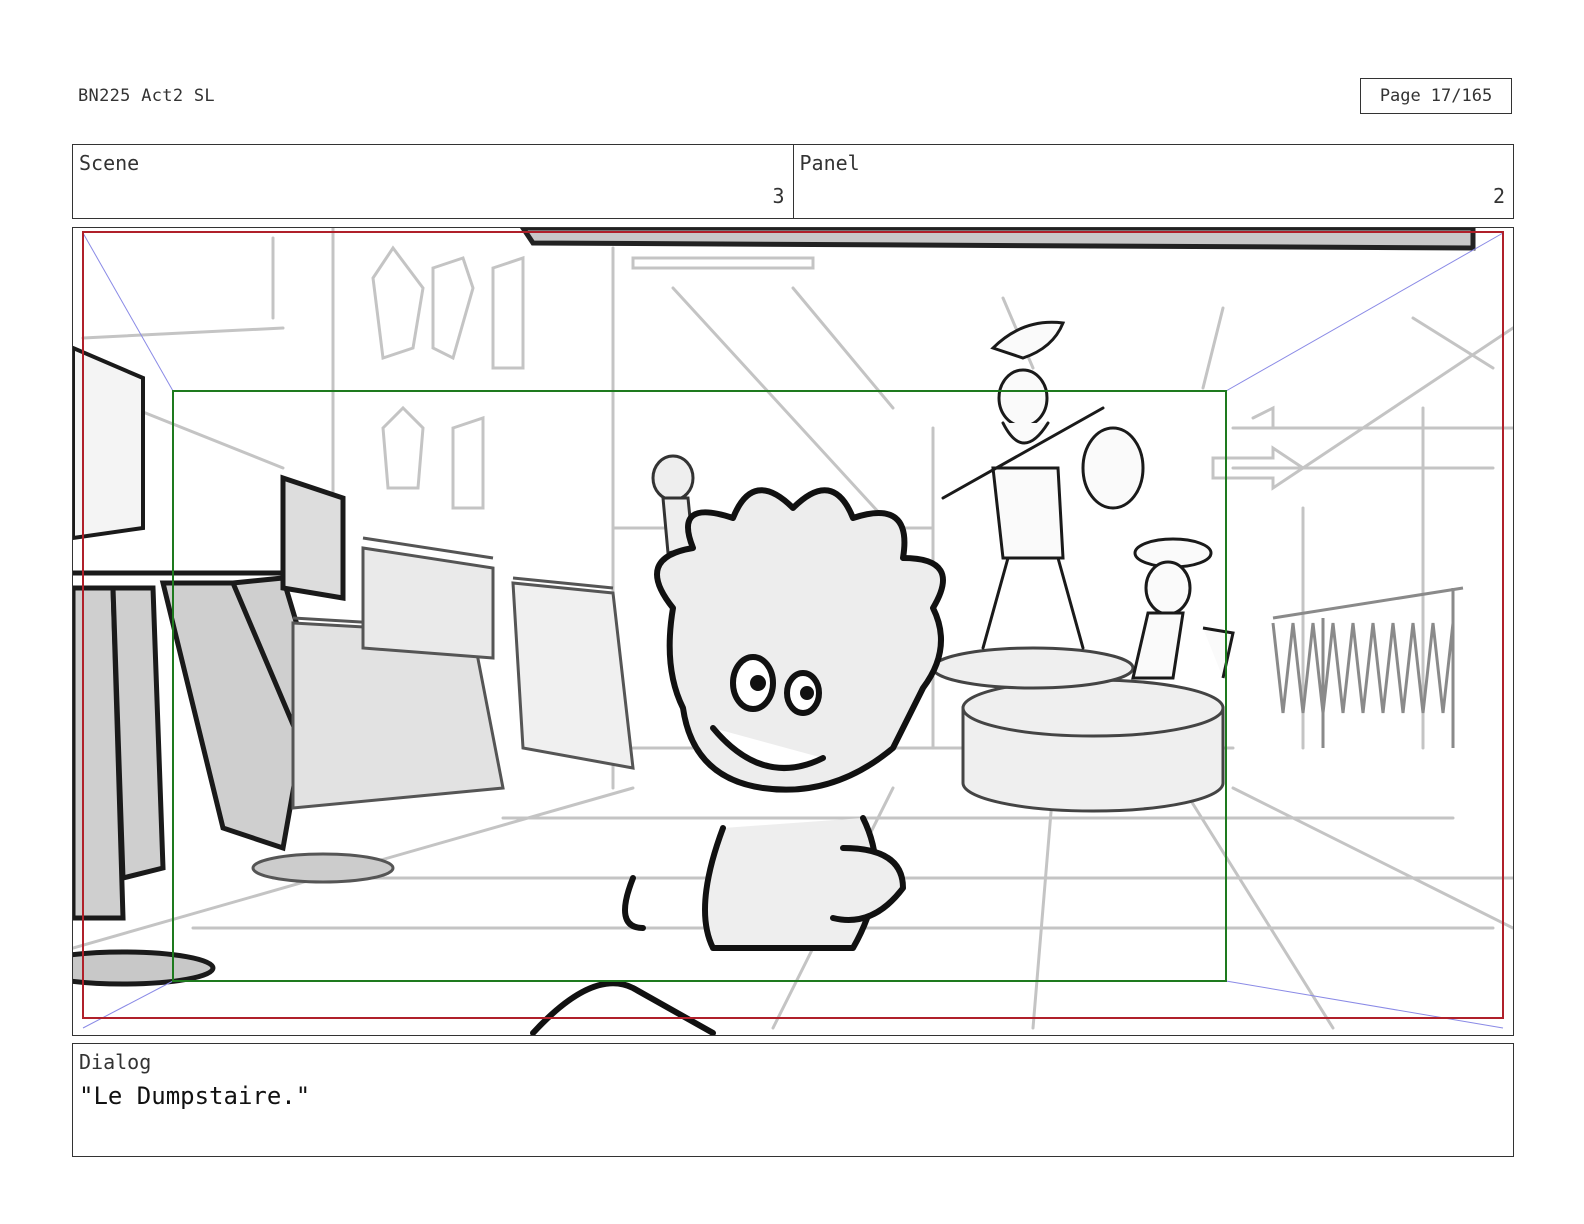 The image size is (1584, 1224). I want to click on scene-cell: Scene 3, so click(433, 181).